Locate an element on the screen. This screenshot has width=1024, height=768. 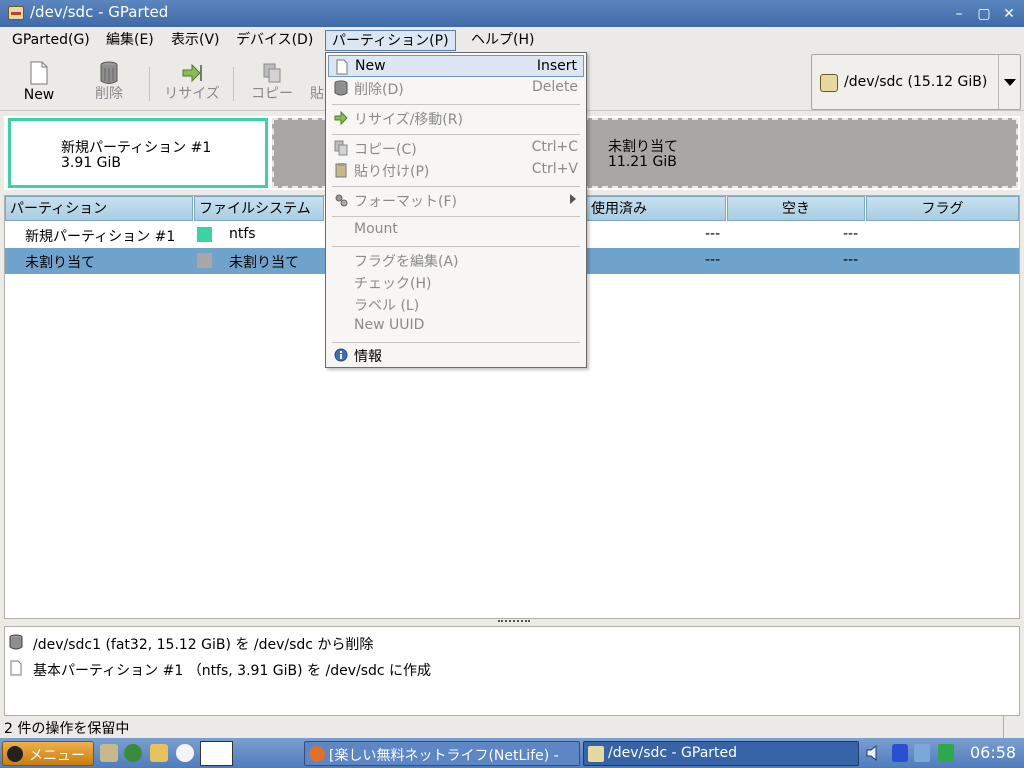
column-header-free: 空き is located at coordinates (796, 208).